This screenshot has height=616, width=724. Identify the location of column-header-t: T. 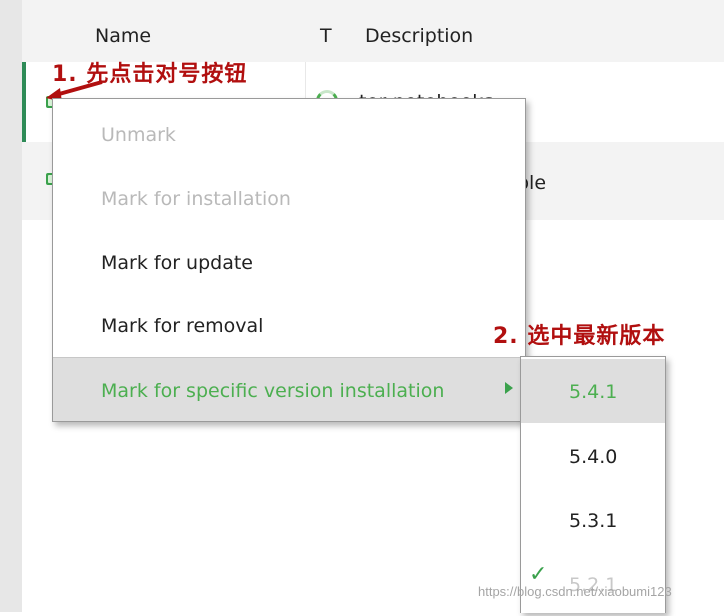
(326, 36).